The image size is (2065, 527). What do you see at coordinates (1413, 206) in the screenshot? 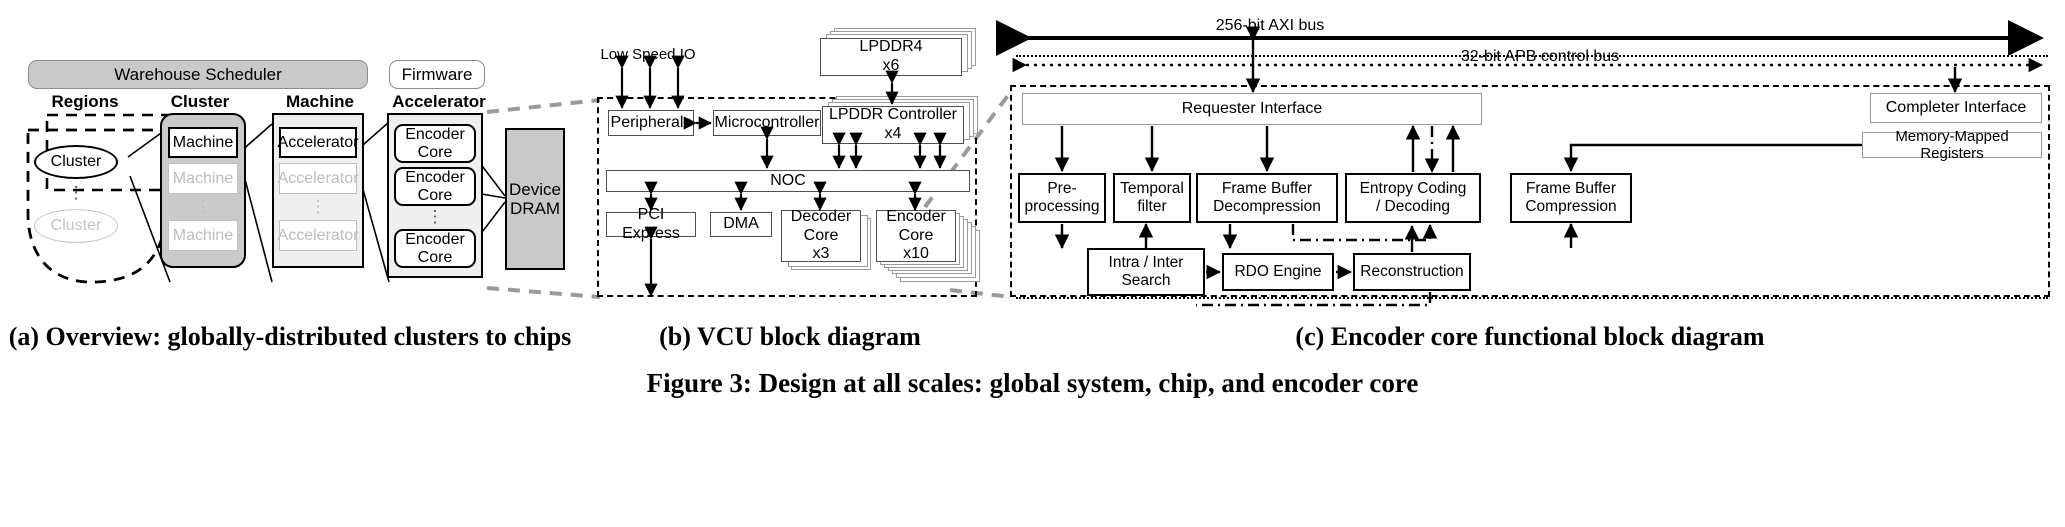
I see `entropy-line2: / Decoding` at bounding box center [1413, 206].